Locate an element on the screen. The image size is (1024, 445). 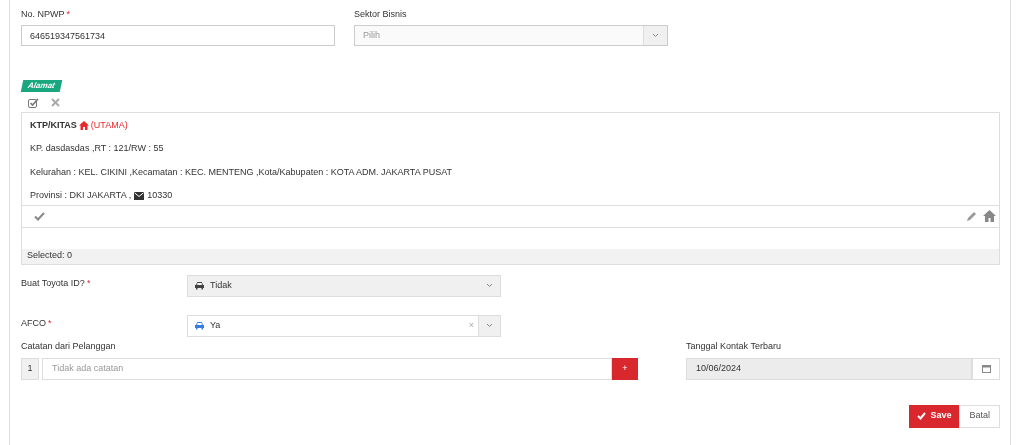
field-label: AFCO is located at coordinates (33, 324).